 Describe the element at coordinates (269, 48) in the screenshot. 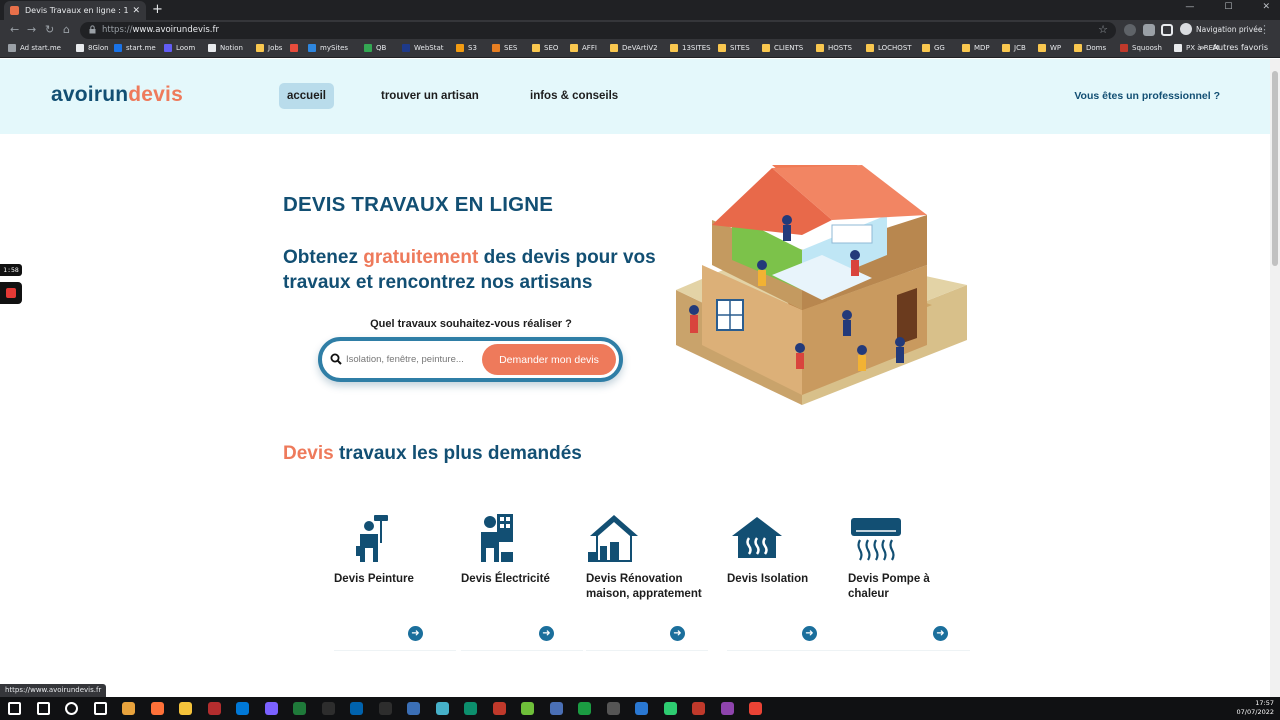

I see `bookmark-item: Jobs` at that location.